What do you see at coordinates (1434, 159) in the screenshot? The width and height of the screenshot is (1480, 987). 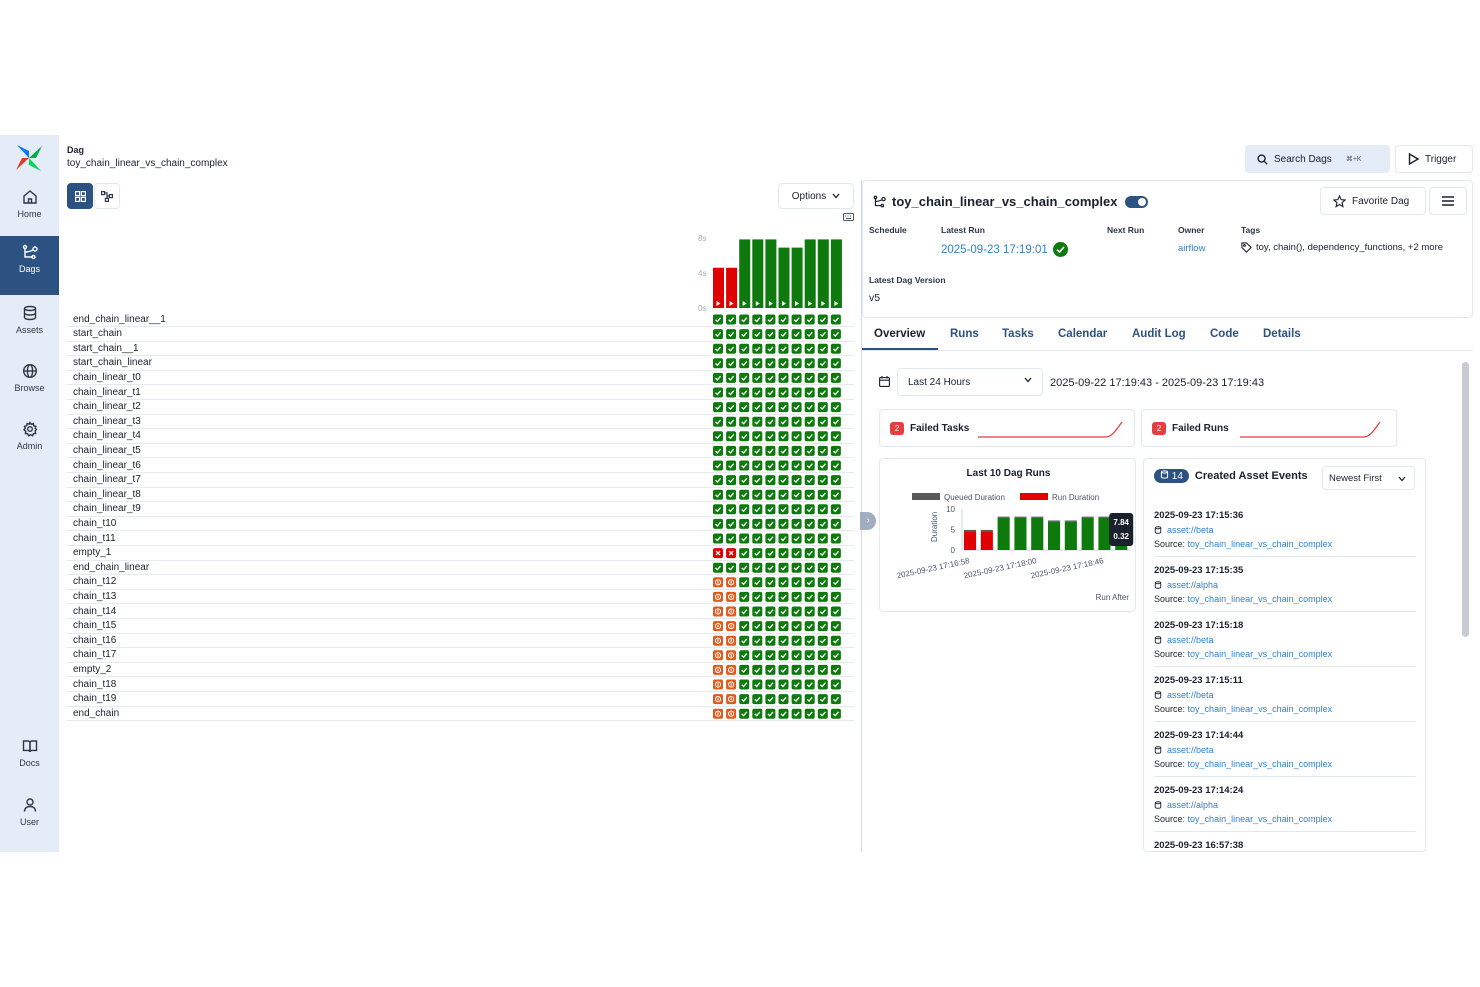 I see `trigger-button: Trigger` at bounding box center [1434, 159].